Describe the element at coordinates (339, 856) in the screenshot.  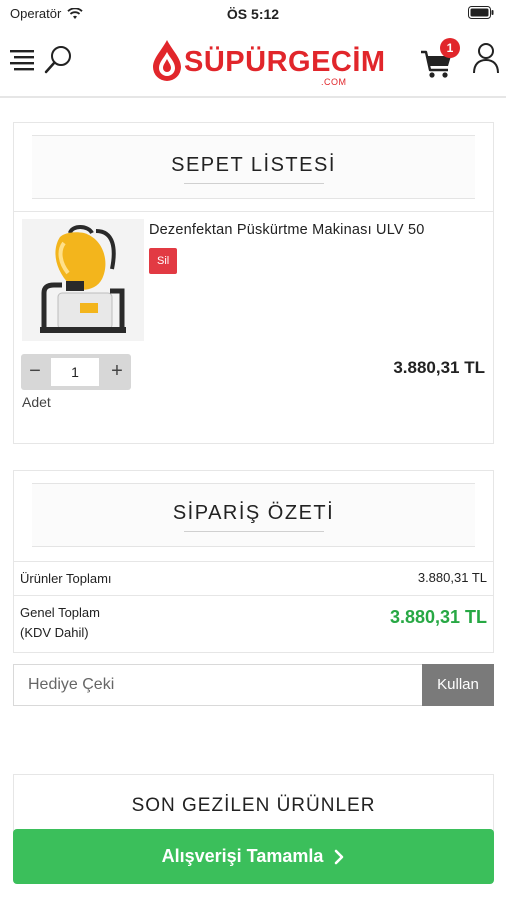
I see `chevron-right-icon` at that location.